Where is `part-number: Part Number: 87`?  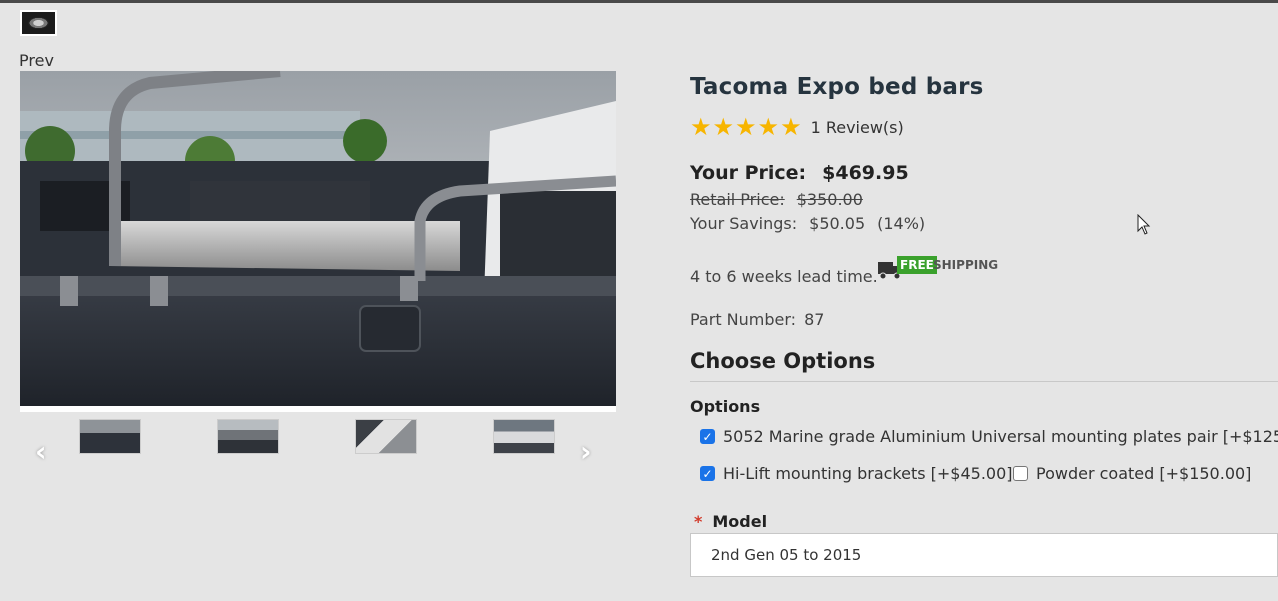 part-number: Part Number: 87 is located at coordinates (757, 319).